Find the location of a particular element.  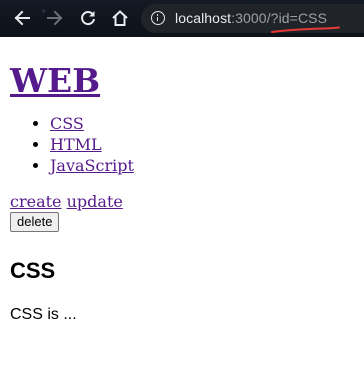

create-link: create is located at coordinates (36, 201).